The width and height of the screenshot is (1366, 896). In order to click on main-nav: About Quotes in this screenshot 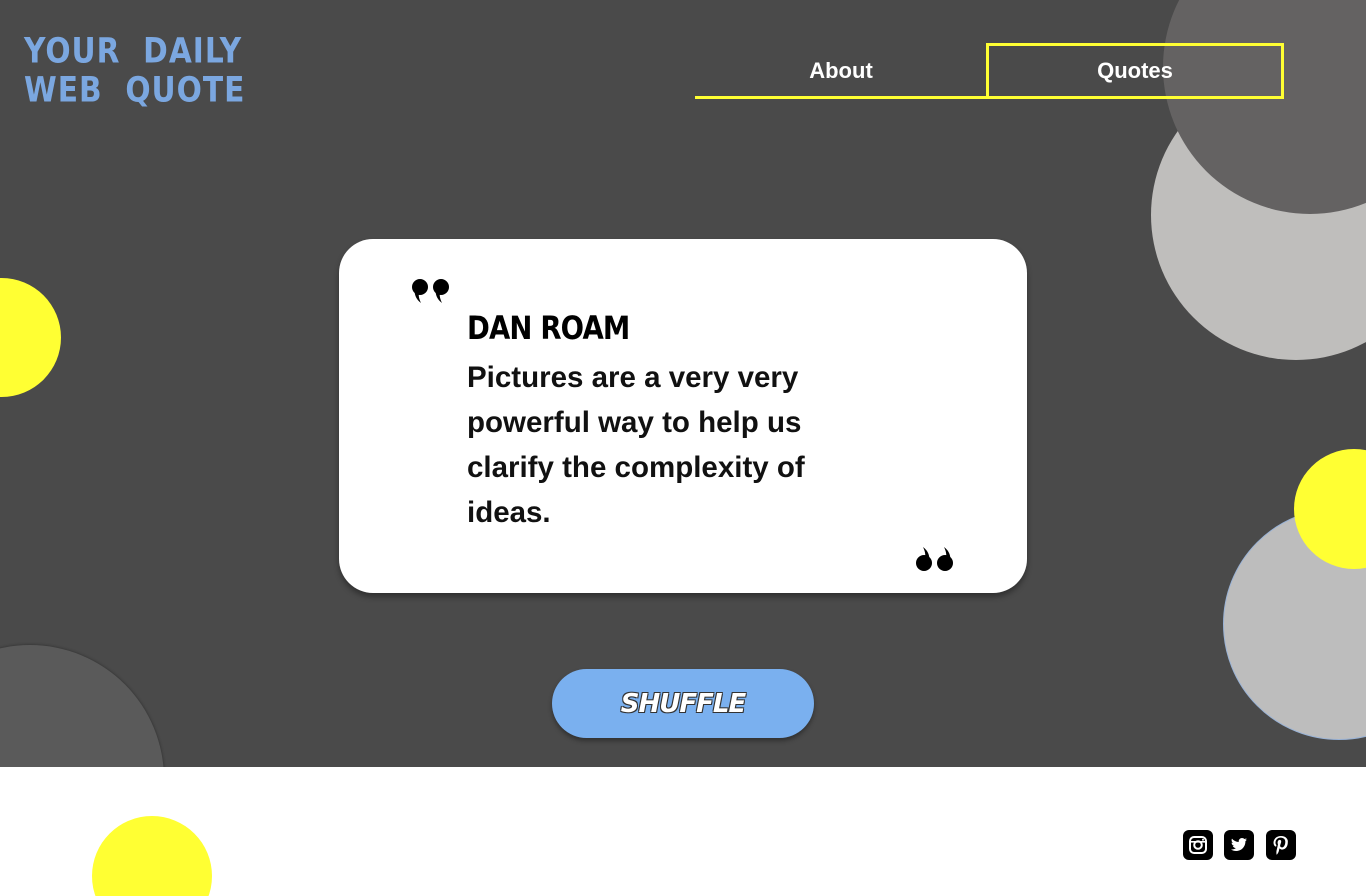, I will do `click(990, 71)`.